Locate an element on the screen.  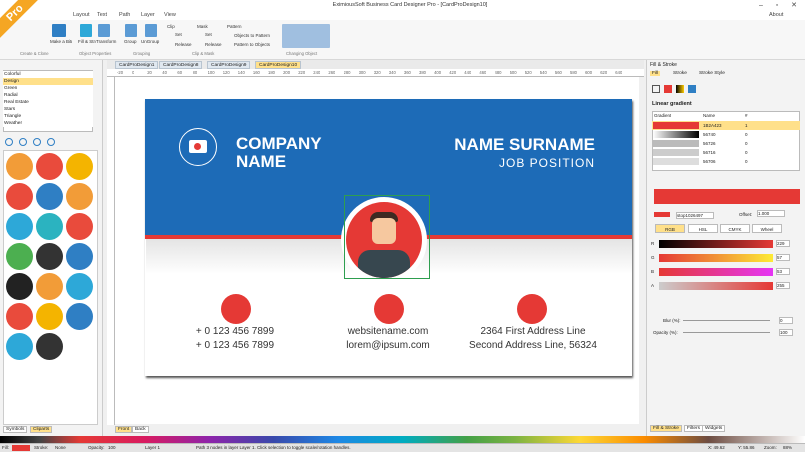
tab-fill-stroke: Fill & Stroke is located at coordinates (666, 428).